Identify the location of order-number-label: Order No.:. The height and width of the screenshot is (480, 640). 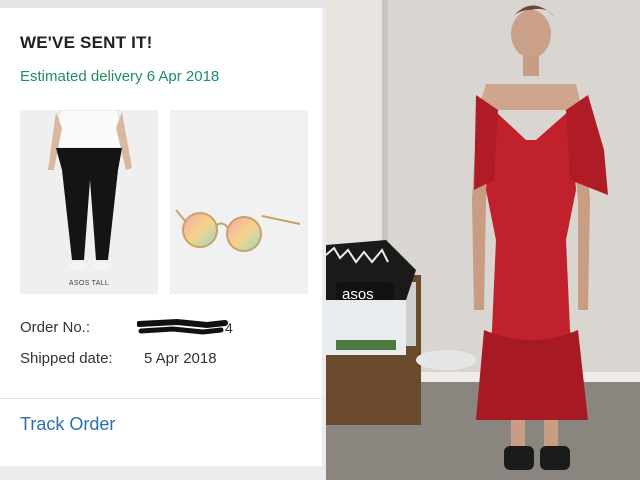
(55, 327).